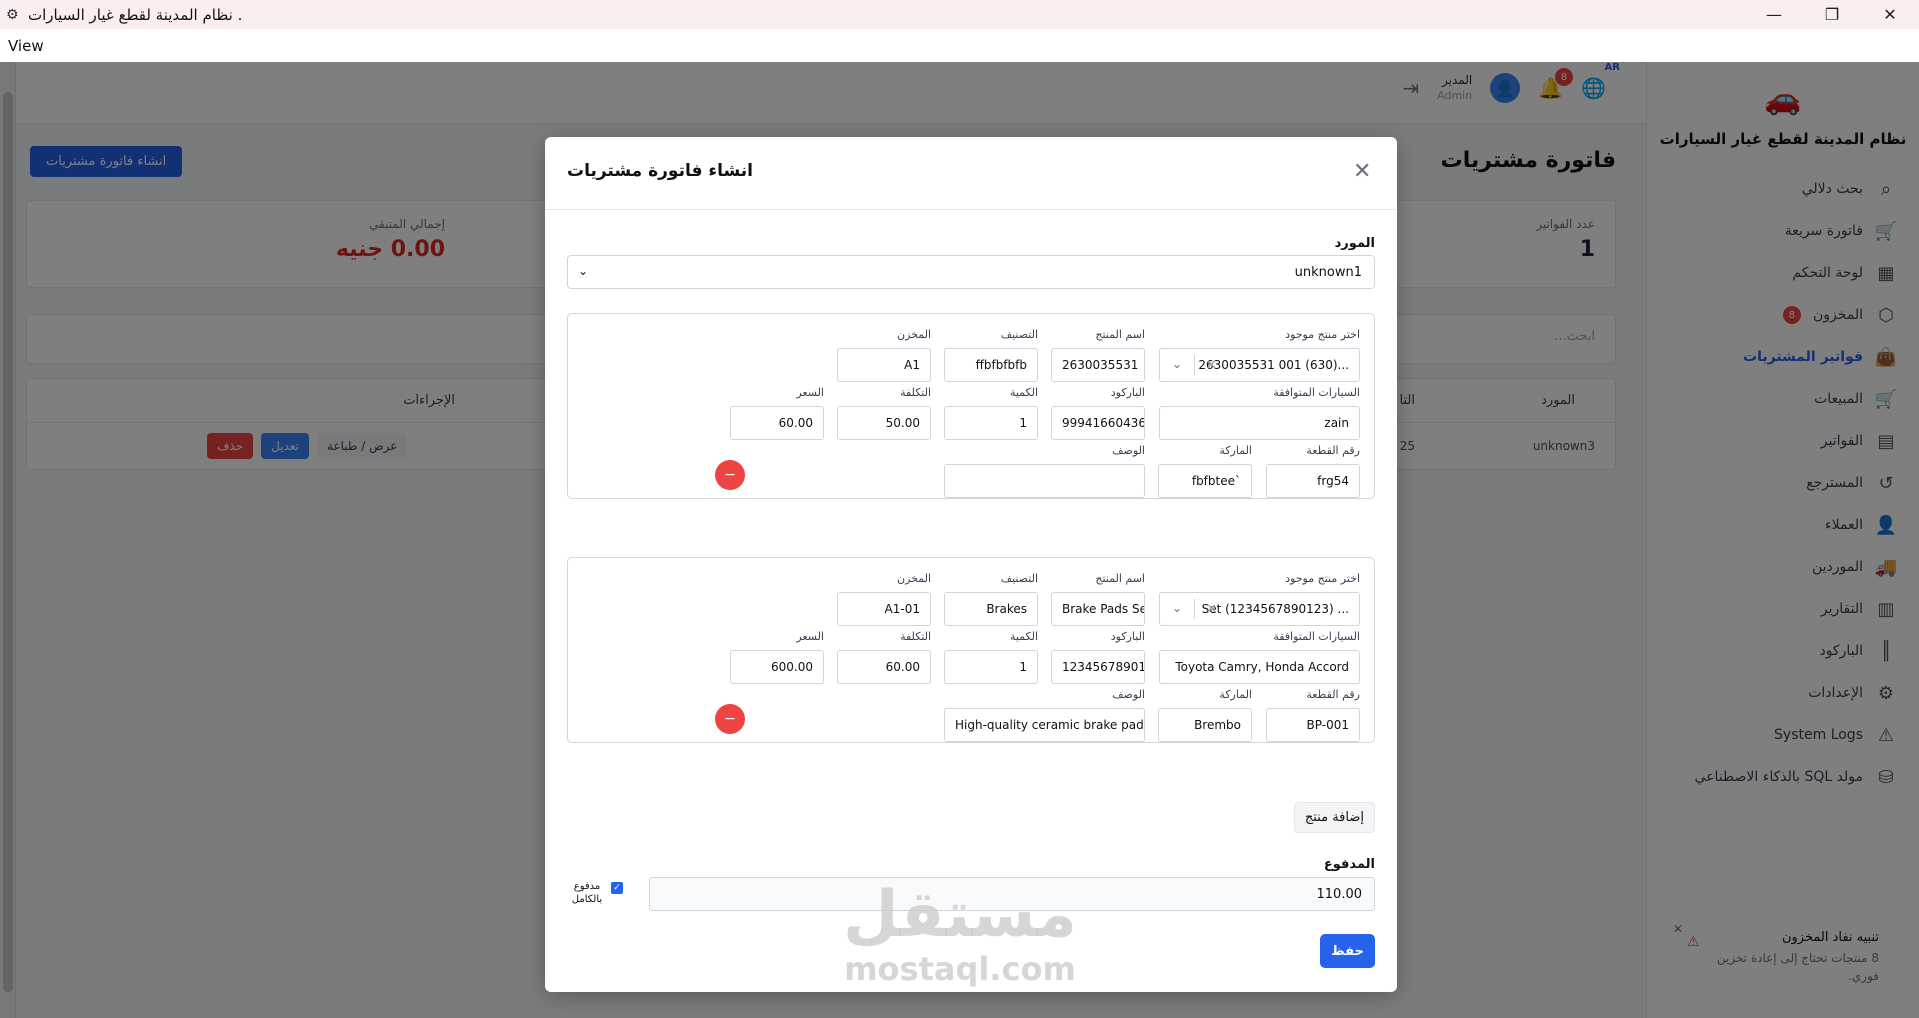 Image resolution: width=1919 pixels, height=1018 pixels. I want to click on existing-product-select: 2630035531 001 (630)... ✕ ⌄, so click(1259, 362).